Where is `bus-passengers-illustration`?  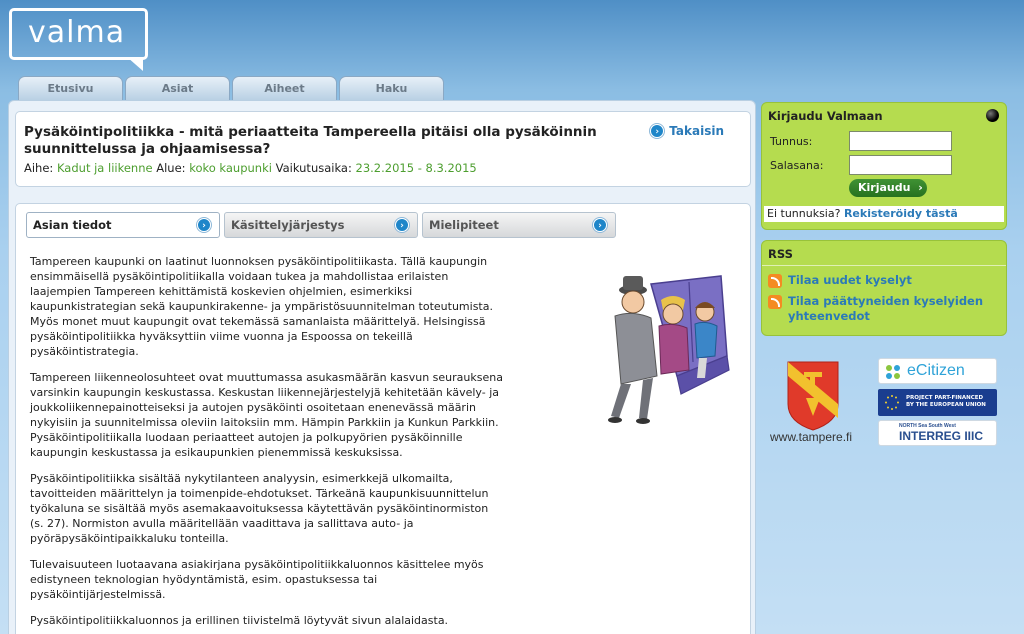
bus-passengers-illustration is located at coordinates (669, 349).